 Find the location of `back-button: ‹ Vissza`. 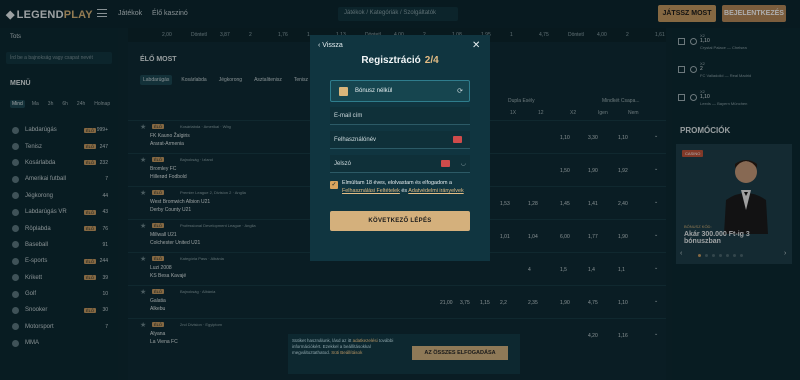

back-button: ‹ Vissza is located at coordinates (330, 45).